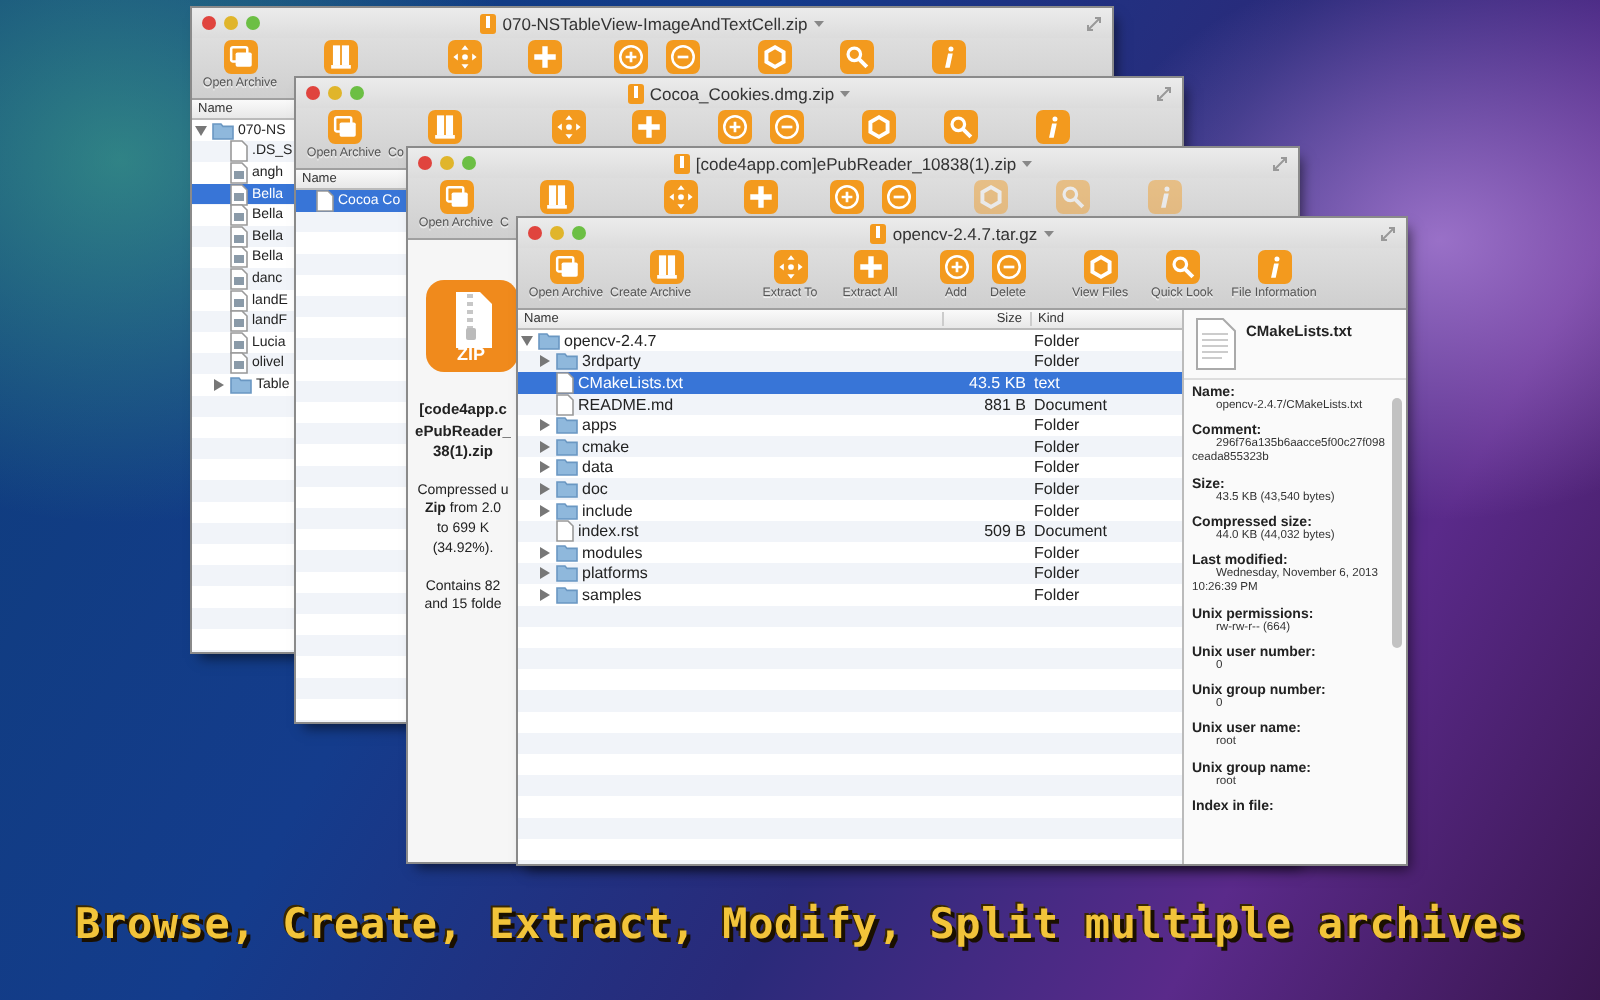 This screenshot has width=1600, height=1000. What do you see at coordinates (850, 595) in the screenshot?
I see `tree-row: samples Folder` at bounding box center [850, 595].